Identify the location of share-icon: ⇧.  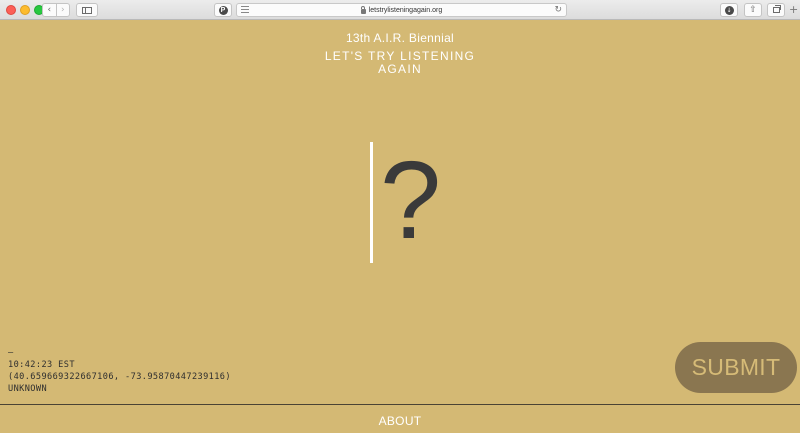
(753, 10).